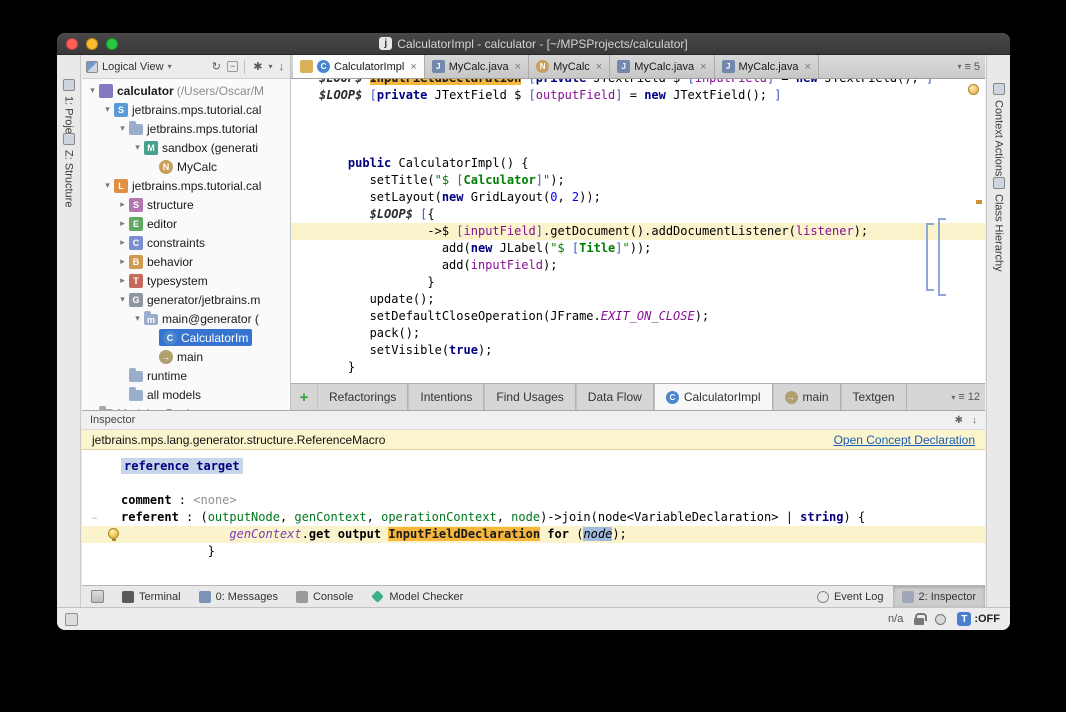  Describe the element at coordinates (282, 67) in the screenshot. I see `hide-panel-icon: ↓` at that location.